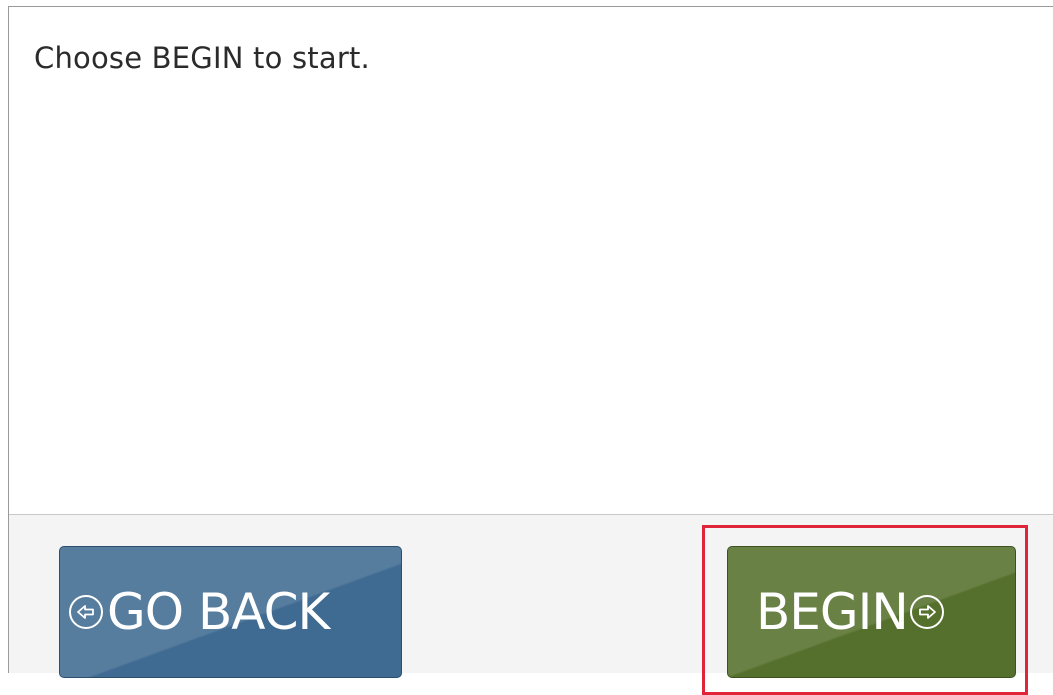 This screenshot has width=1053, height=695. What do you see at coordinates (86, 612) in the screenshot?
I see `arrow-left-circle-icon` at bounding box center [86, 612].